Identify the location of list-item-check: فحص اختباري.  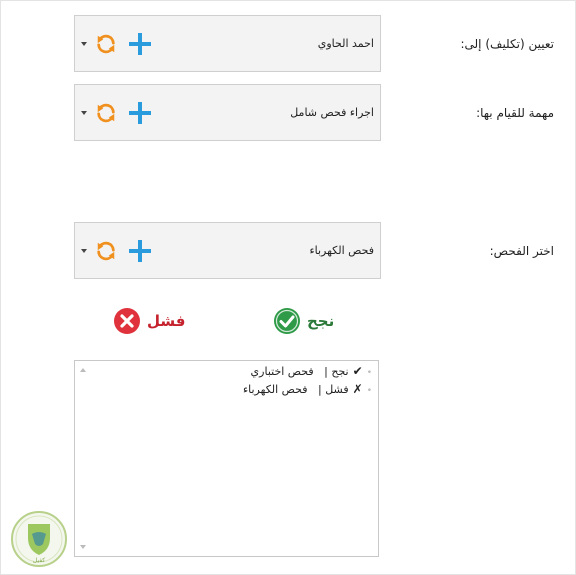
(282, 371).